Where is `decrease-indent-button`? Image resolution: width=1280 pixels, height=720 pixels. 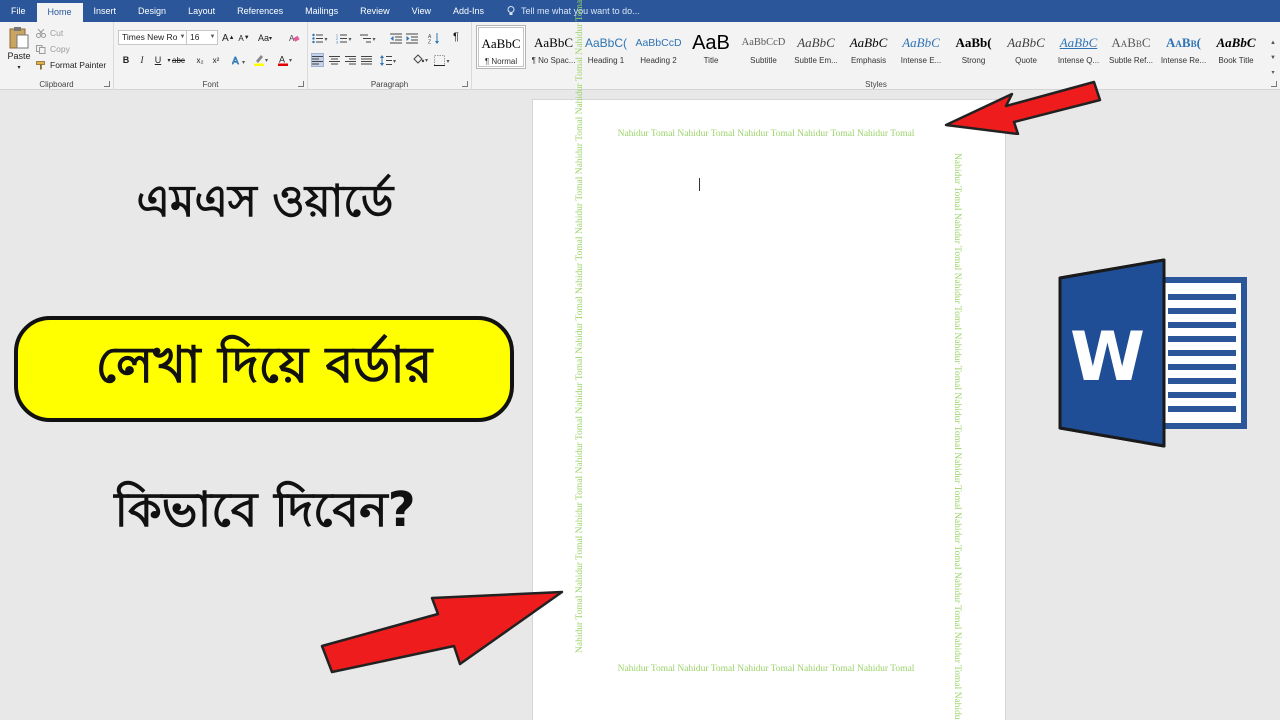 decrease-indent-button is located at coordinates (396, 38).